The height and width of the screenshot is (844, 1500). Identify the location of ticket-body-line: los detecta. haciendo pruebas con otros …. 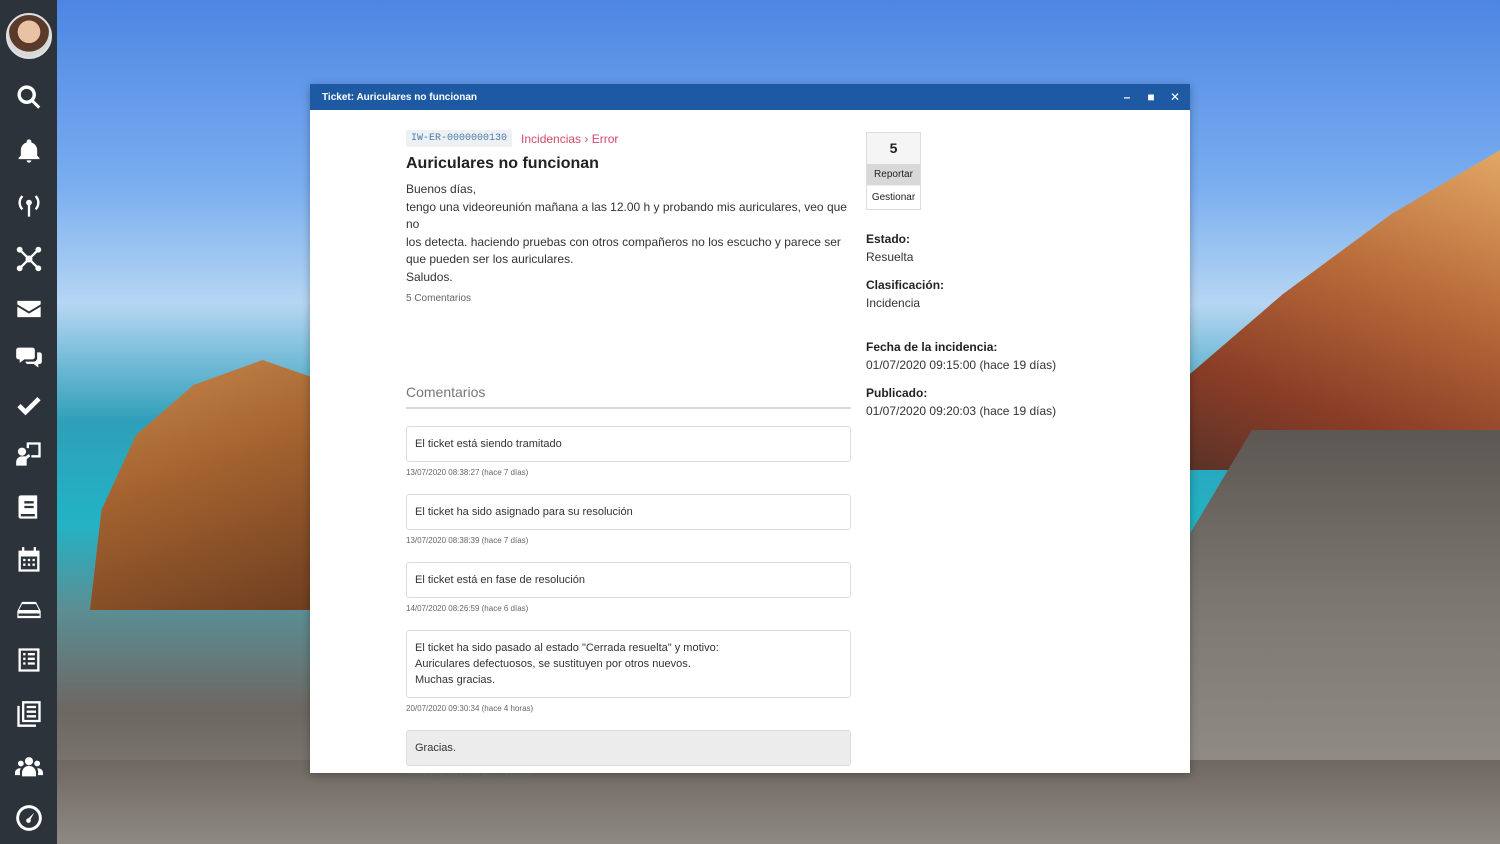
(623, 241).